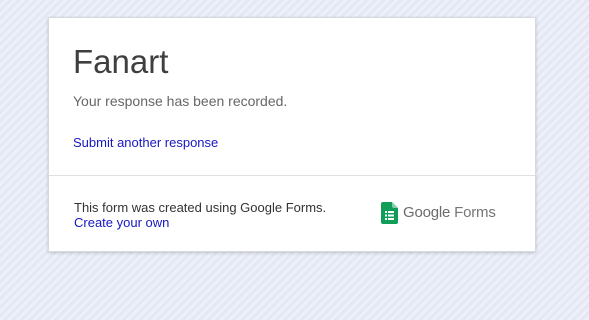  What do you see at coordinates (121, 223) in the screenshot?
I see `create-your-own-link: Create your own` at bounding box center [121, 223].